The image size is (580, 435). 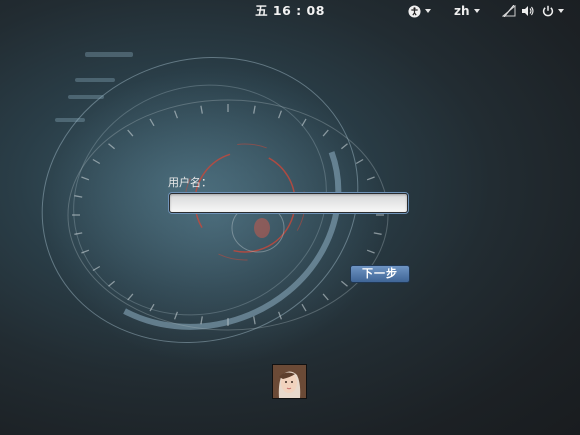 I want to click on accessibility-menu, so click(x=419, y=11).